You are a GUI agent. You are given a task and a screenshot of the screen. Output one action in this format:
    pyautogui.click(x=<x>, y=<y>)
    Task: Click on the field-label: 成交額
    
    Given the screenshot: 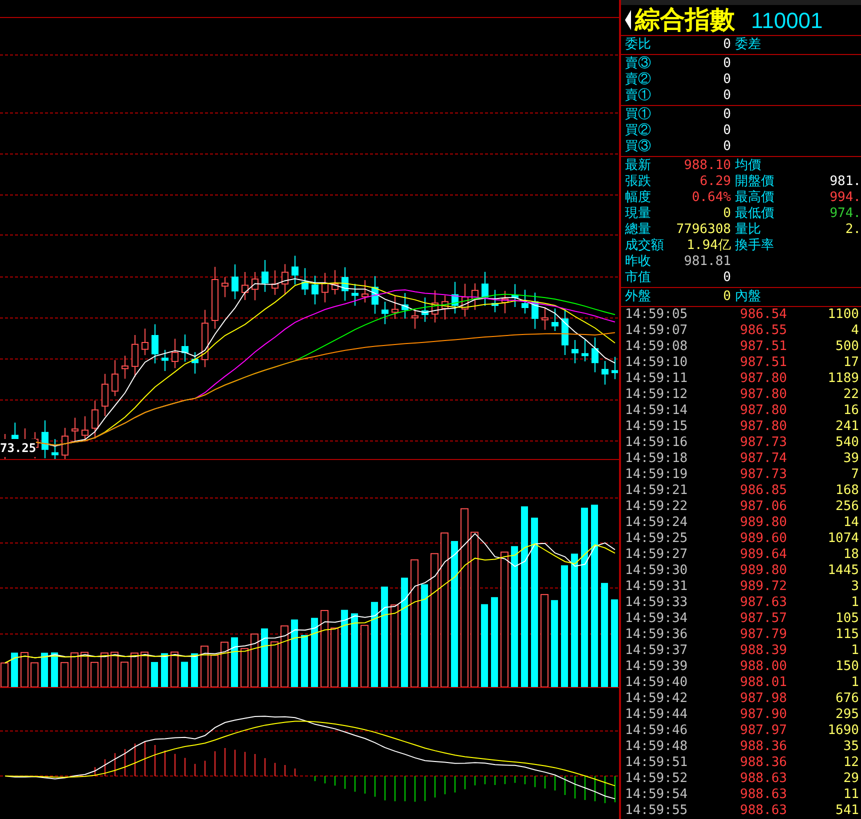 What is the action you would take?
    pyautogui.click(x=645, y=246)
    